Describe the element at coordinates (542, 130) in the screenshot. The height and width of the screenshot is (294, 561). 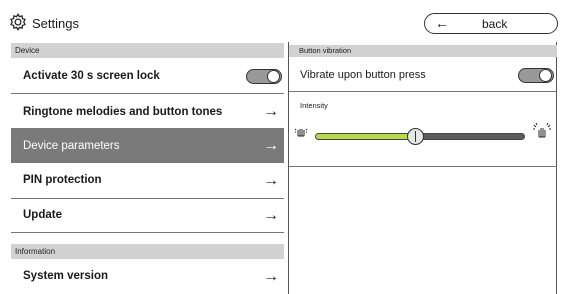
I see `strong-vibration-hand-icon` at that location.